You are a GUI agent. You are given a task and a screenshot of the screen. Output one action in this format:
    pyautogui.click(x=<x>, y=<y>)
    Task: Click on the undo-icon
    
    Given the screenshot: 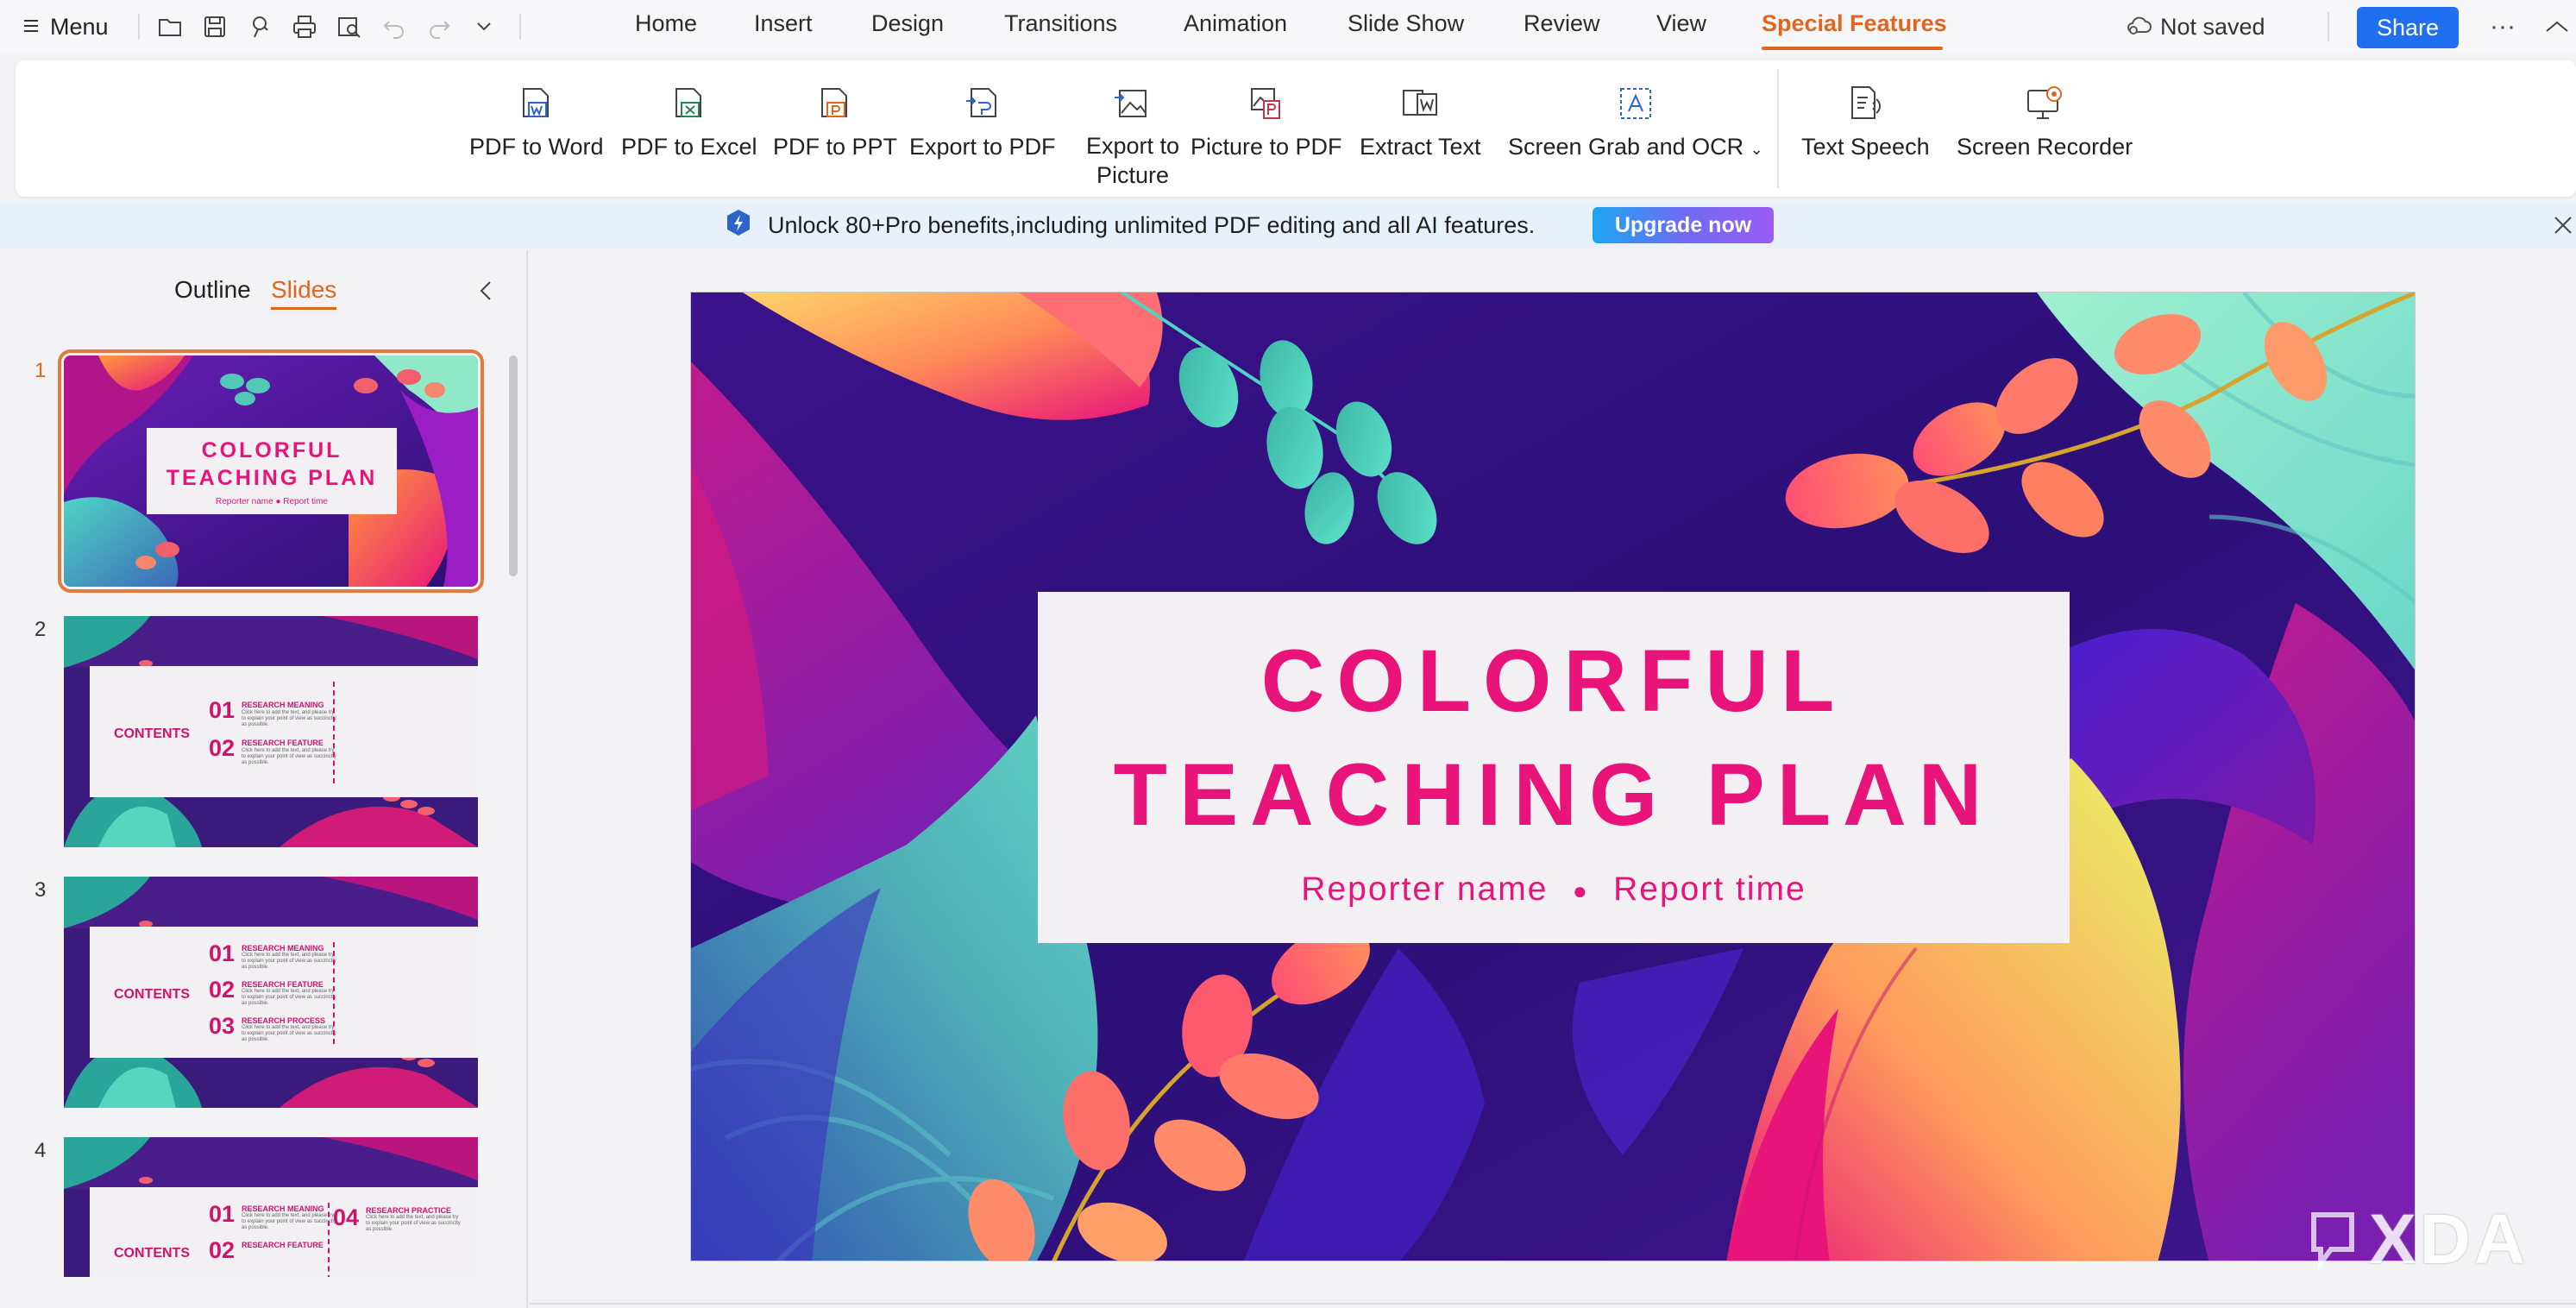 What is the action you would take?
    pyautogui.click(x=394, y=27)
    